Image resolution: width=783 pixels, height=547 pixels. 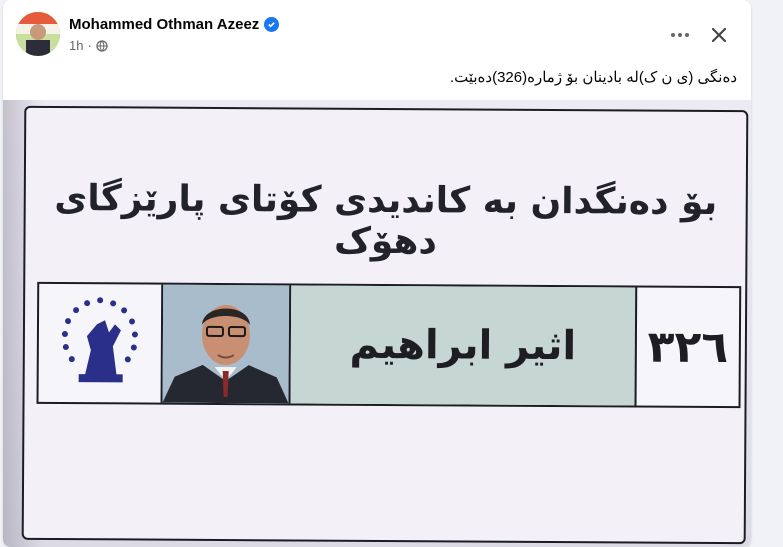 I want to click on post-time: 1h, so click(x=76, y=45).